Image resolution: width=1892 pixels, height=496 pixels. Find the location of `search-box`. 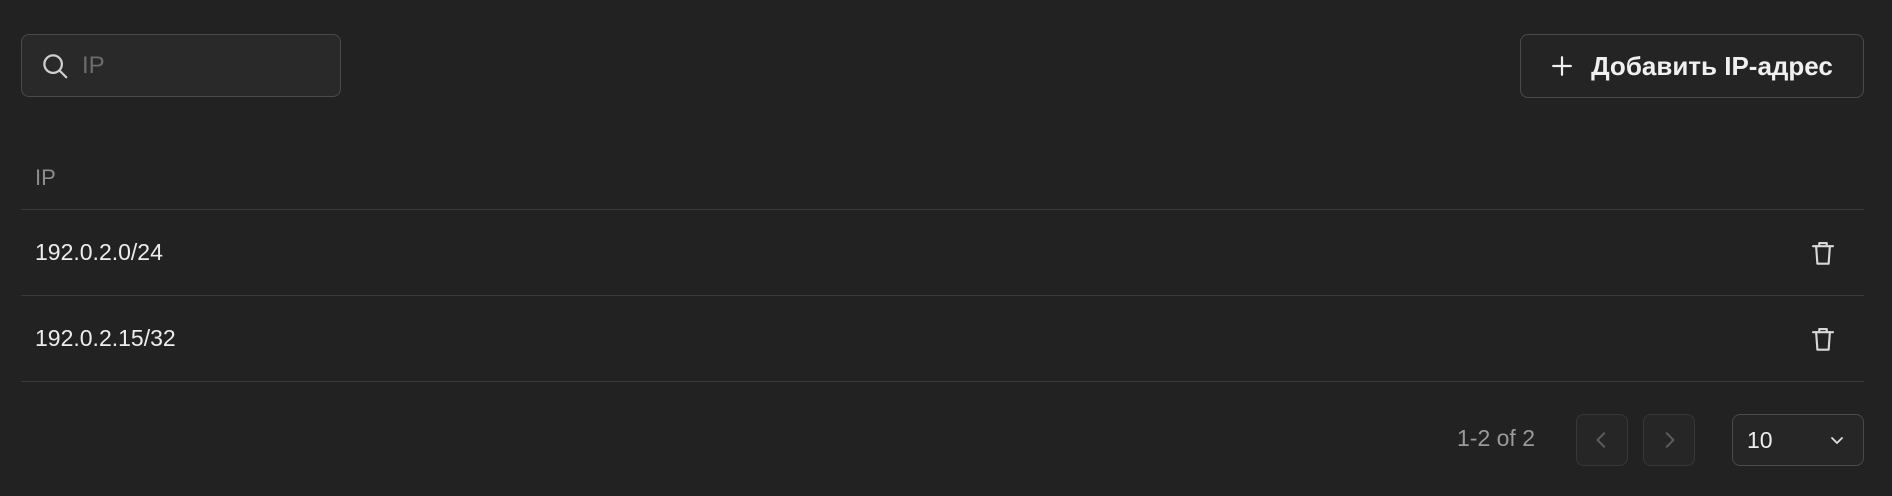

search-box is located at coordinates (181, 65).